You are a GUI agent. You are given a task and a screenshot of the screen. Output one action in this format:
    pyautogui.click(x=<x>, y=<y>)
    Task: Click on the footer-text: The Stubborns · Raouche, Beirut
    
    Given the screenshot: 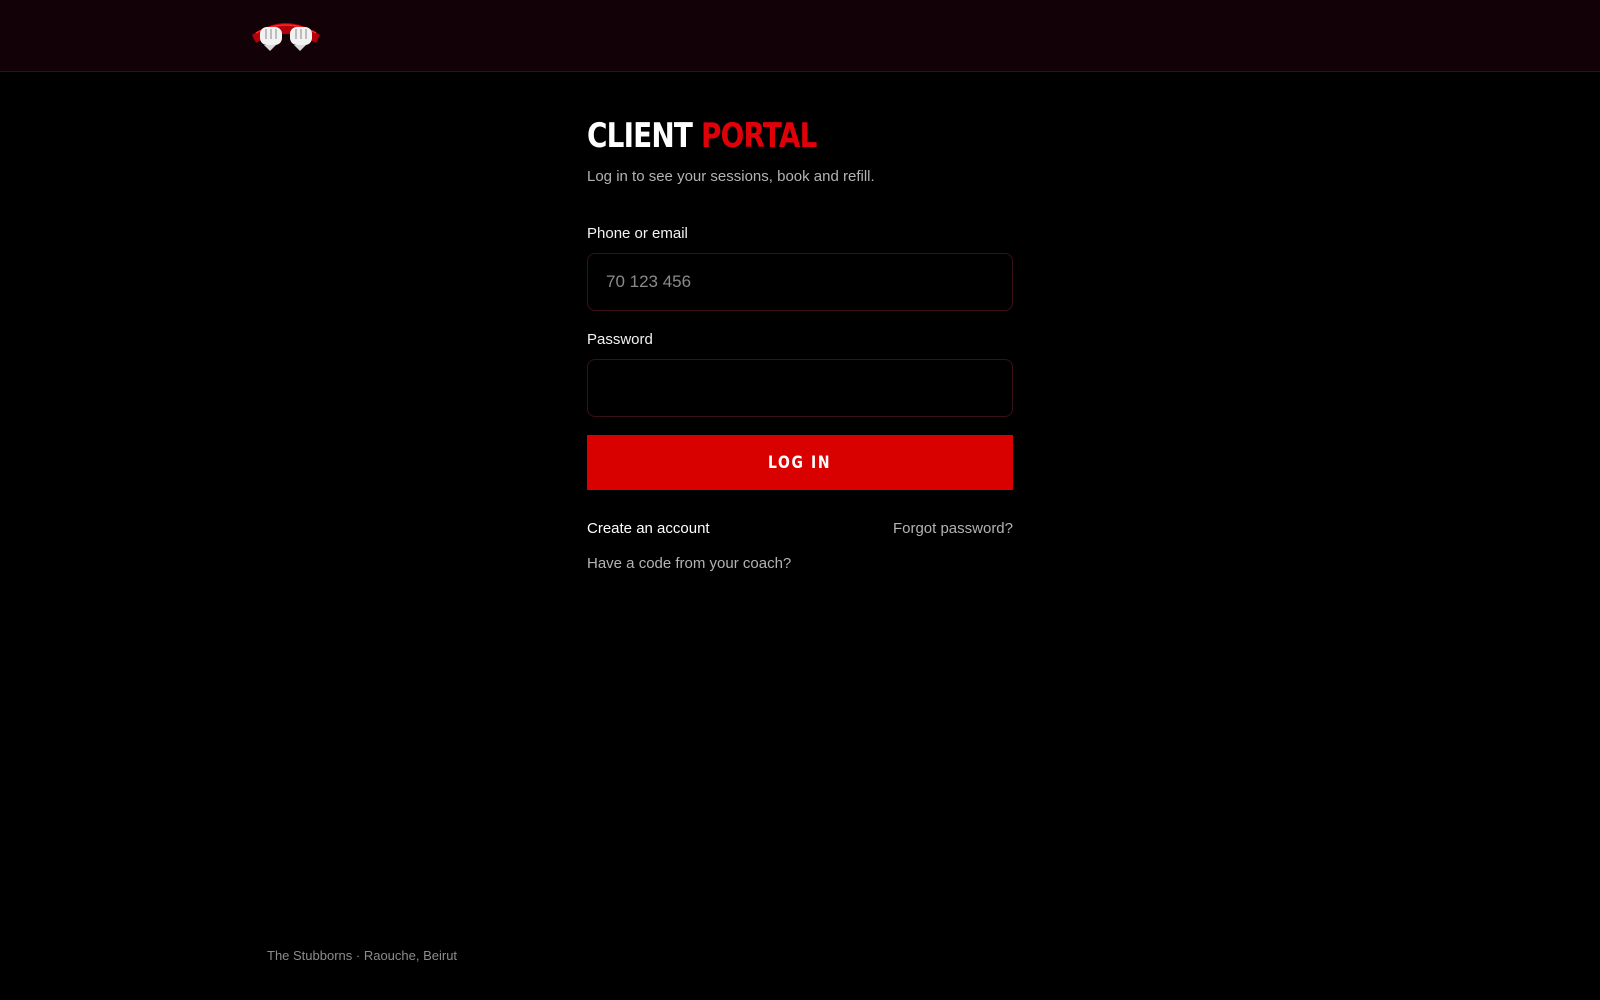 What is the action you would take?
    pyautogui.click(x=362, y=955)
    